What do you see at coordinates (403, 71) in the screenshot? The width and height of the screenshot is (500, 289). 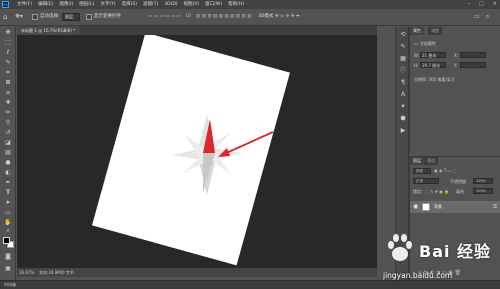 I see `info-icon: ⓘ` at bounding box center [403, 71].